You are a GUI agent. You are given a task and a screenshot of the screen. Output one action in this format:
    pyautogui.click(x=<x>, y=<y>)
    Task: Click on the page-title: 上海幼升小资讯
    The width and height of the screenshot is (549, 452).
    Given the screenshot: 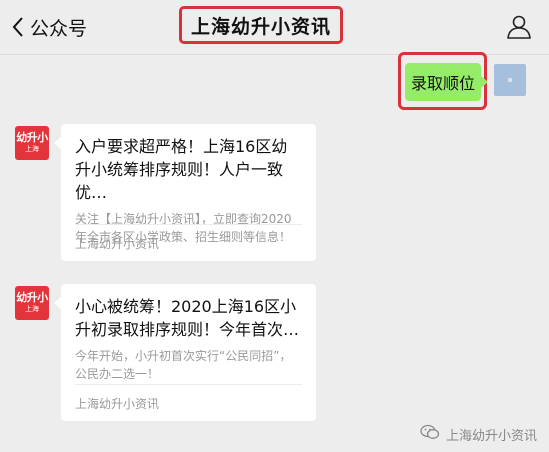 What is the action you would take?
    pyautogui.click(x=261, y=25)
    